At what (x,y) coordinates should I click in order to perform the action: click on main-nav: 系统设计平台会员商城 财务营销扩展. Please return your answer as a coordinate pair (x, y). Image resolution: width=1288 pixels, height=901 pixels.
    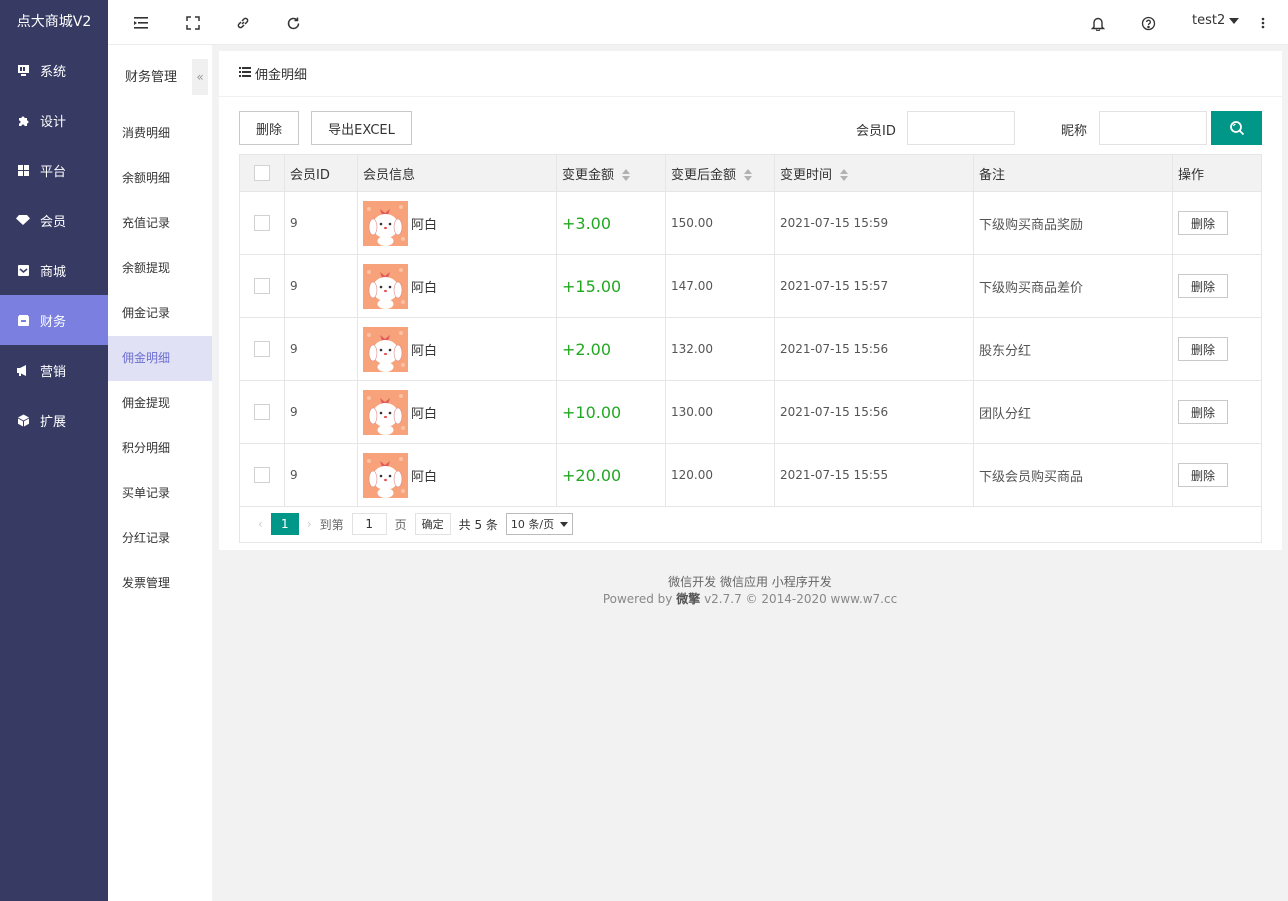
    Looking at the image, I should click on (54, 245).